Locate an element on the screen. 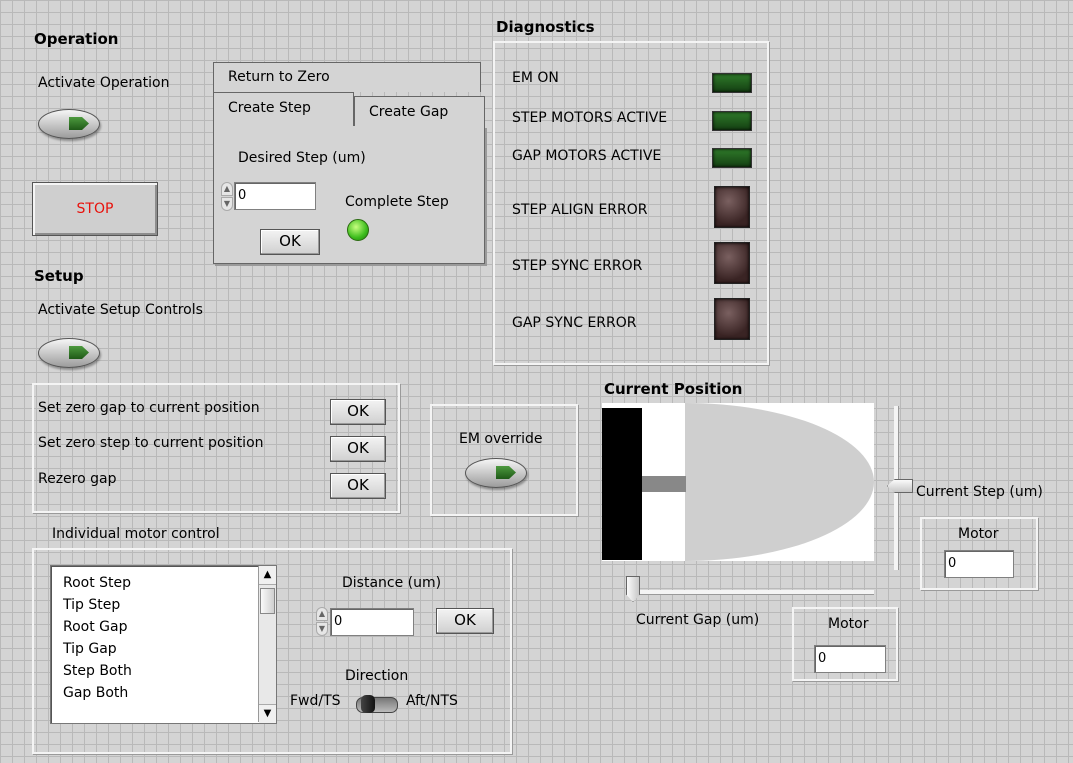 The height and width of the screenshot is (763, 1073). list-item: Step Both is located at coordinates (97, 671).